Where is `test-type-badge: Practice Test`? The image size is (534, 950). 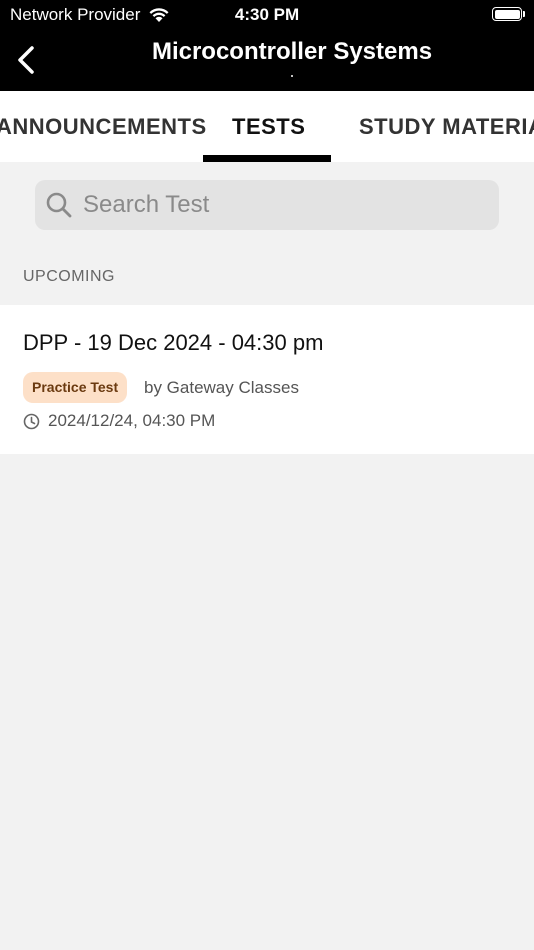 test-type-badge: Practice Test is located at coordinates (75, 387).